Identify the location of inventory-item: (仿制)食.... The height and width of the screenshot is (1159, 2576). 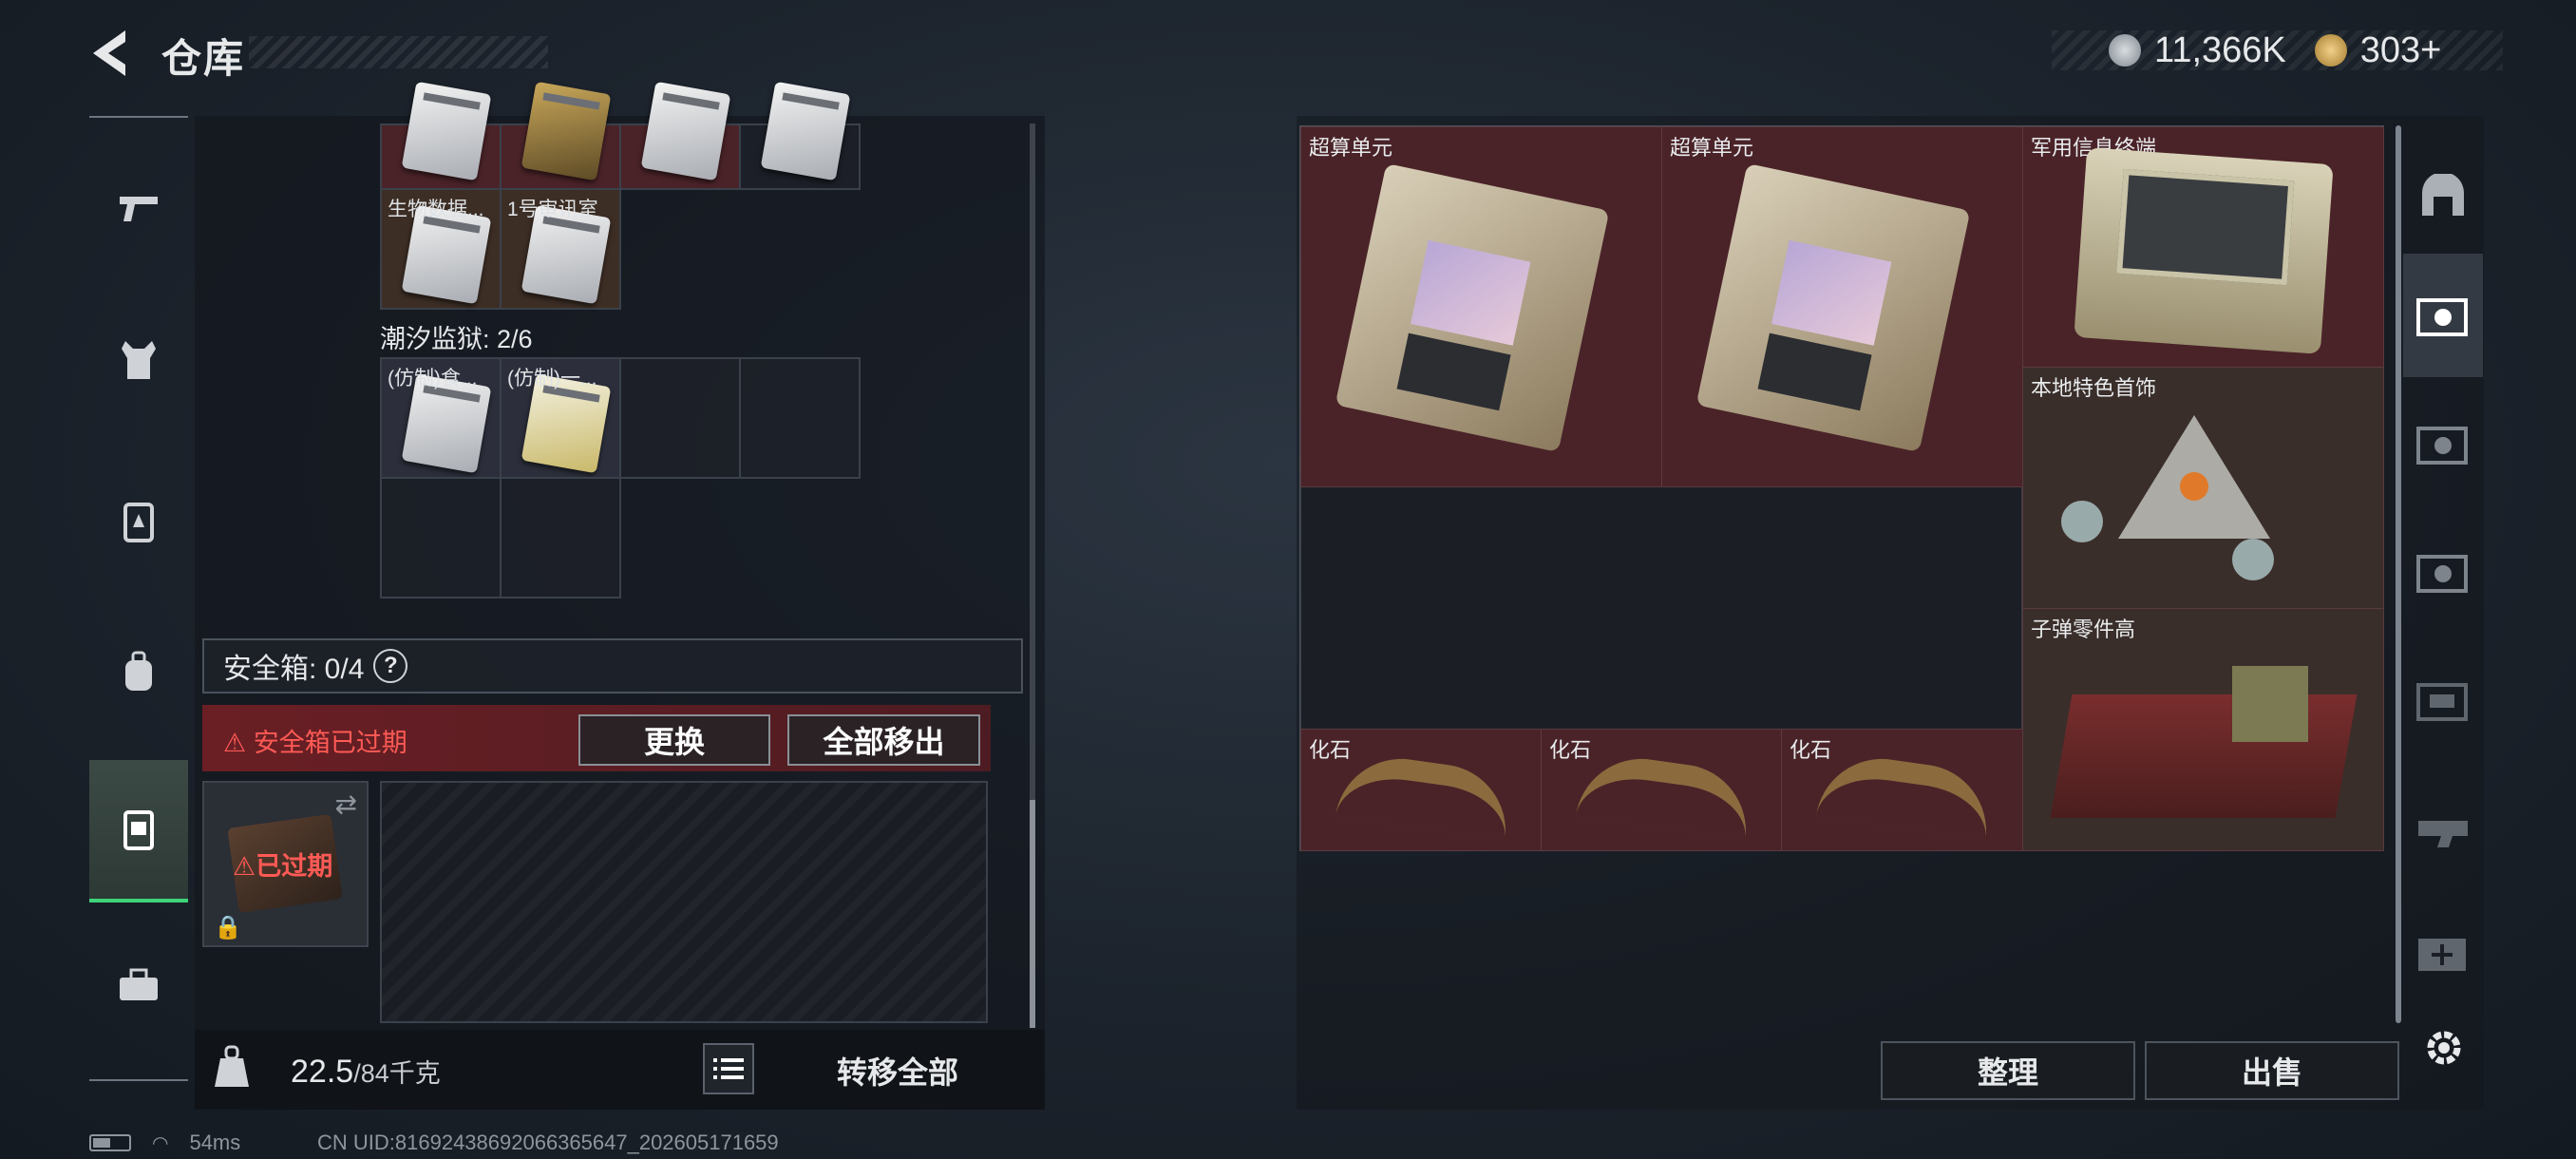
(441, 418).